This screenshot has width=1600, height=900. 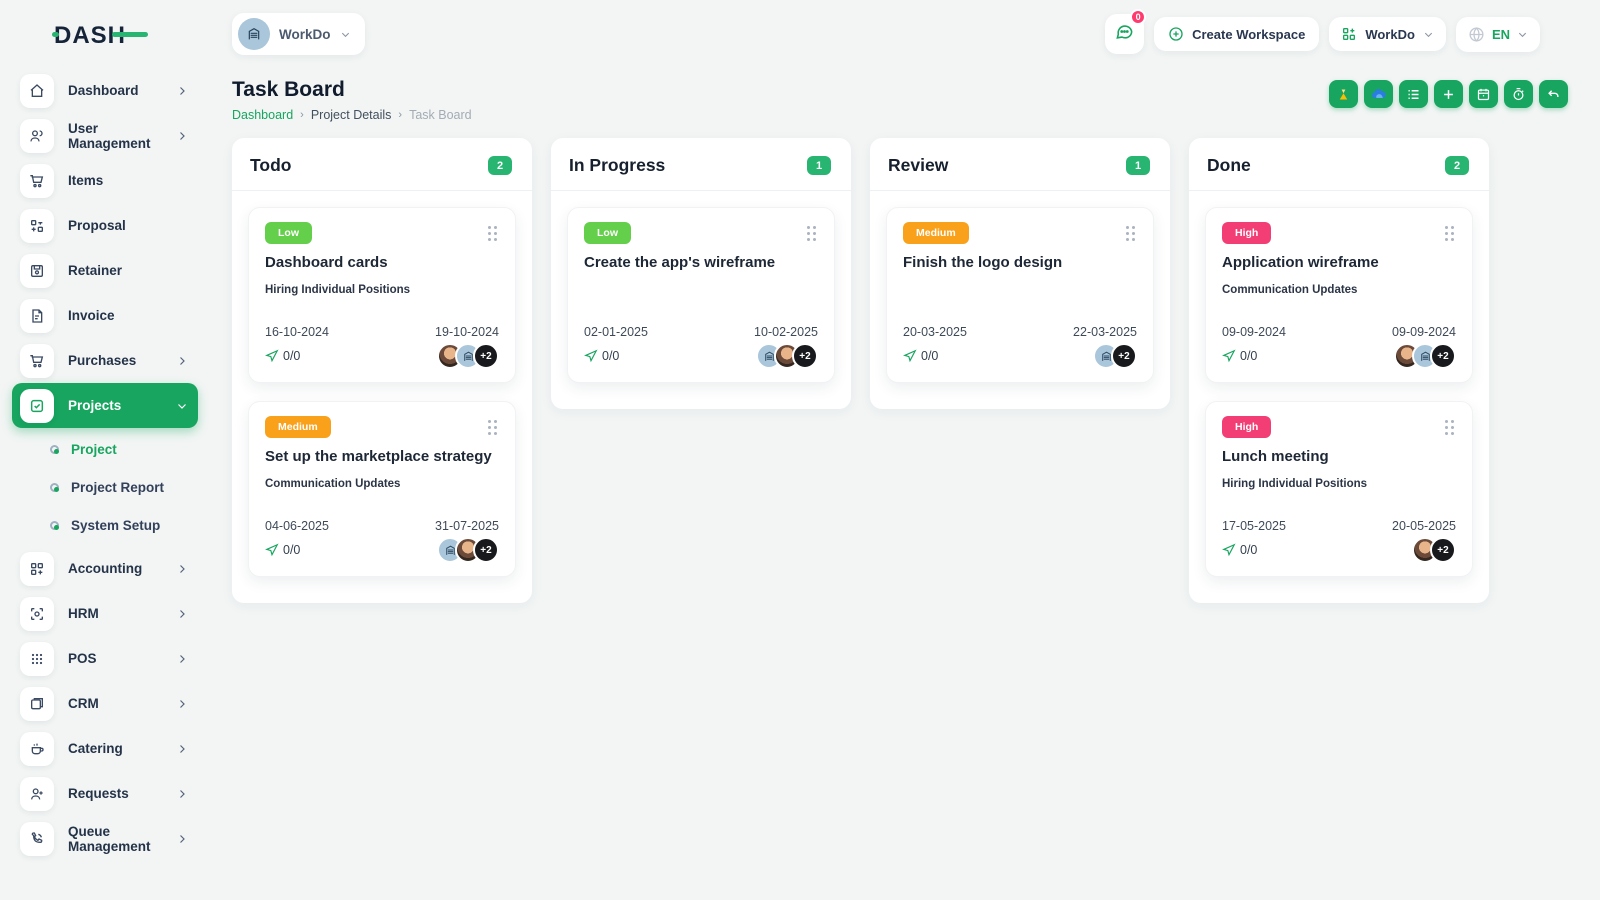 What do you see at coordinates (37, 225) in the screenshot?
I see `proposal-icon` at bounding box center [37, 225].